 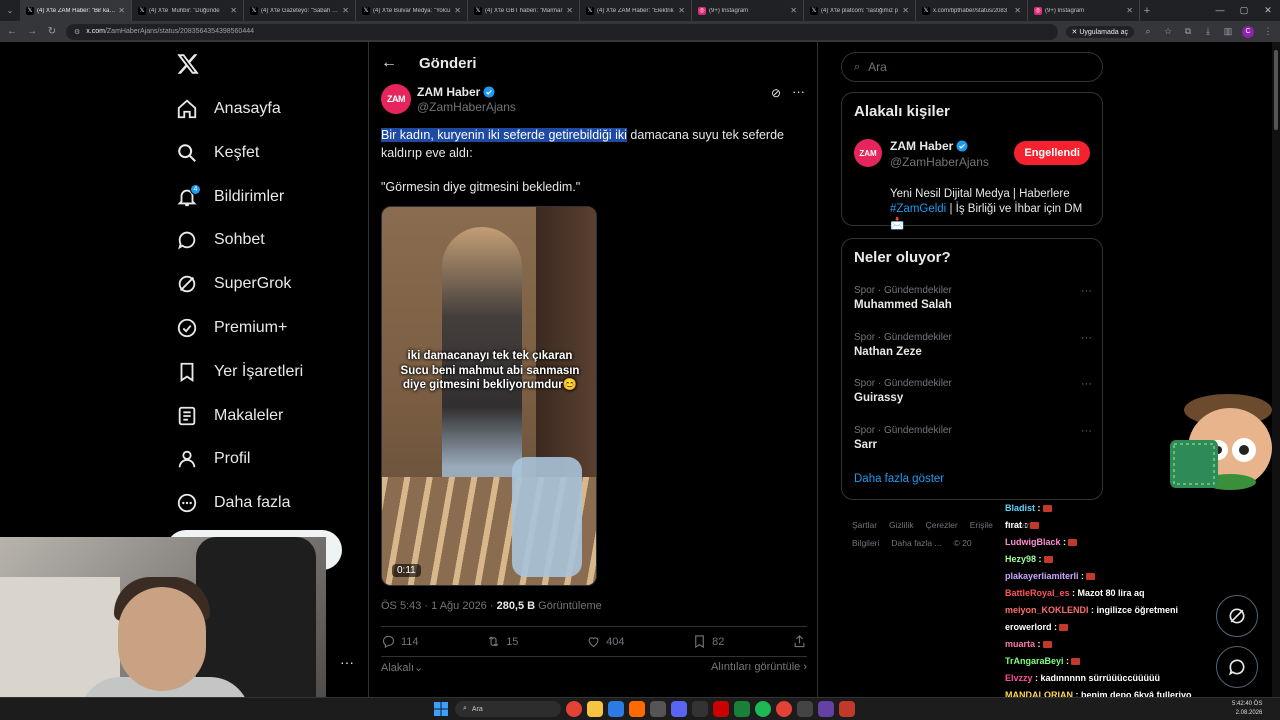 I want to click on x-logo-icon, so click(x=188, y=64).